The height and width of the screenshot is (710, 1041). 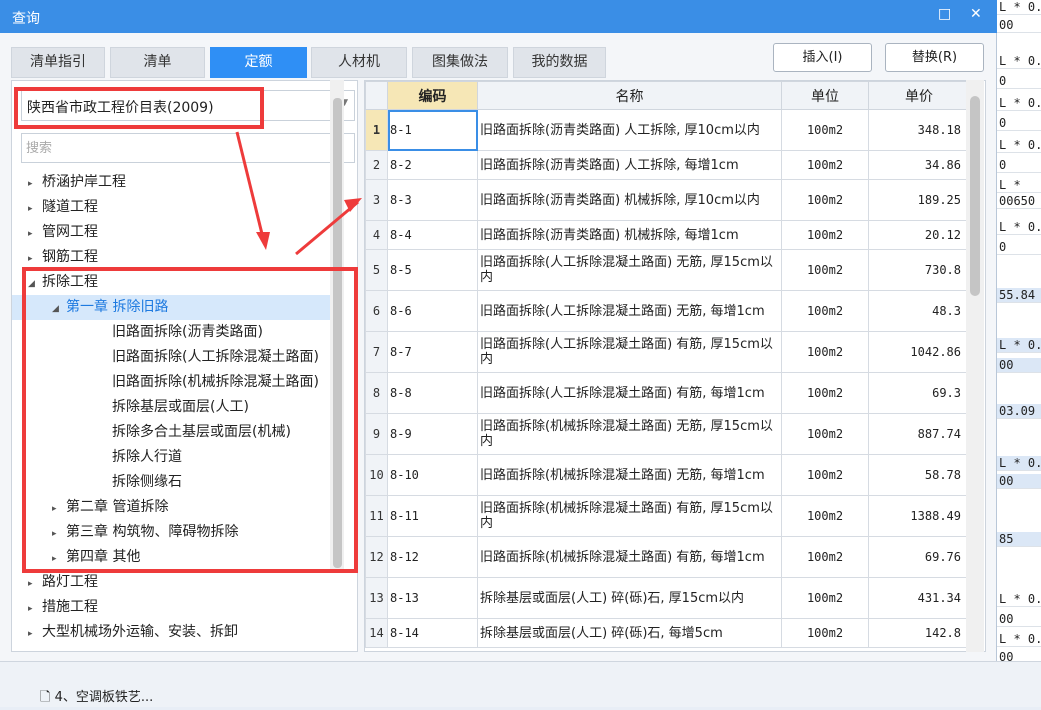 What do you see at coordinates (1019, 201) in the screenshot?
I see `background-cell: 00650` at bounding box center [1019, 201].